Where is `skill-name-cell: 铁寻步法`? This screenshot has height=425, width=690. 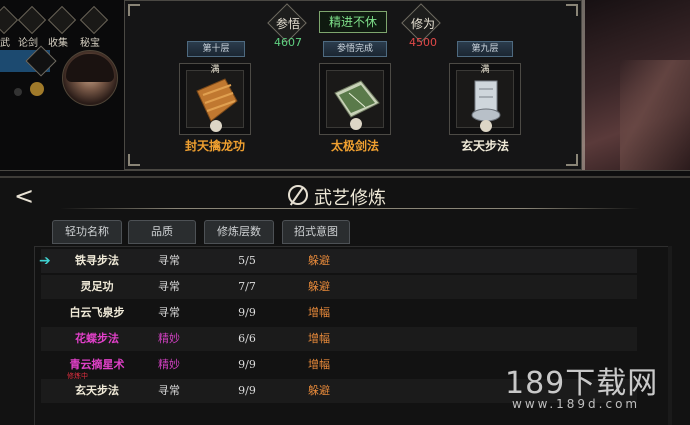 skill-name-cell: 铁寻步法 is located at coordinates (97, 260).